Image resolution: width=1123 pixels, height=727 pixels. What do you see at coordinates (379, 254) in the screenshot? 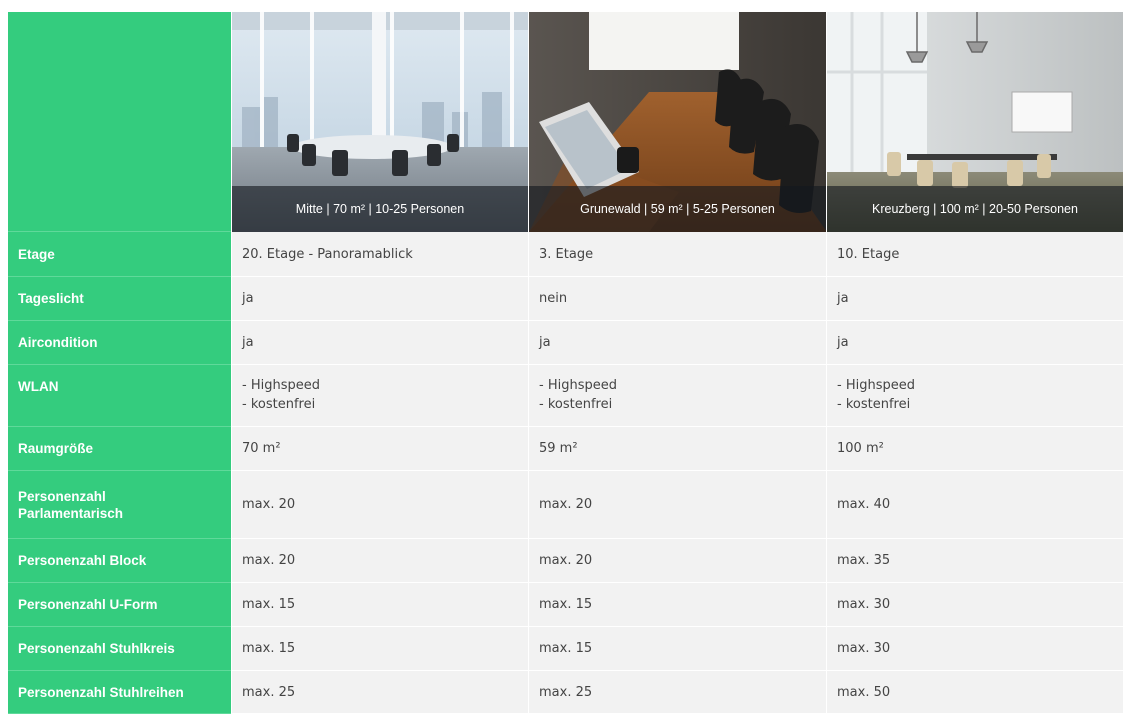
I see `cell-etage-mitte: 20. Etage - Panoramablick` at bounding box center [379, 254].